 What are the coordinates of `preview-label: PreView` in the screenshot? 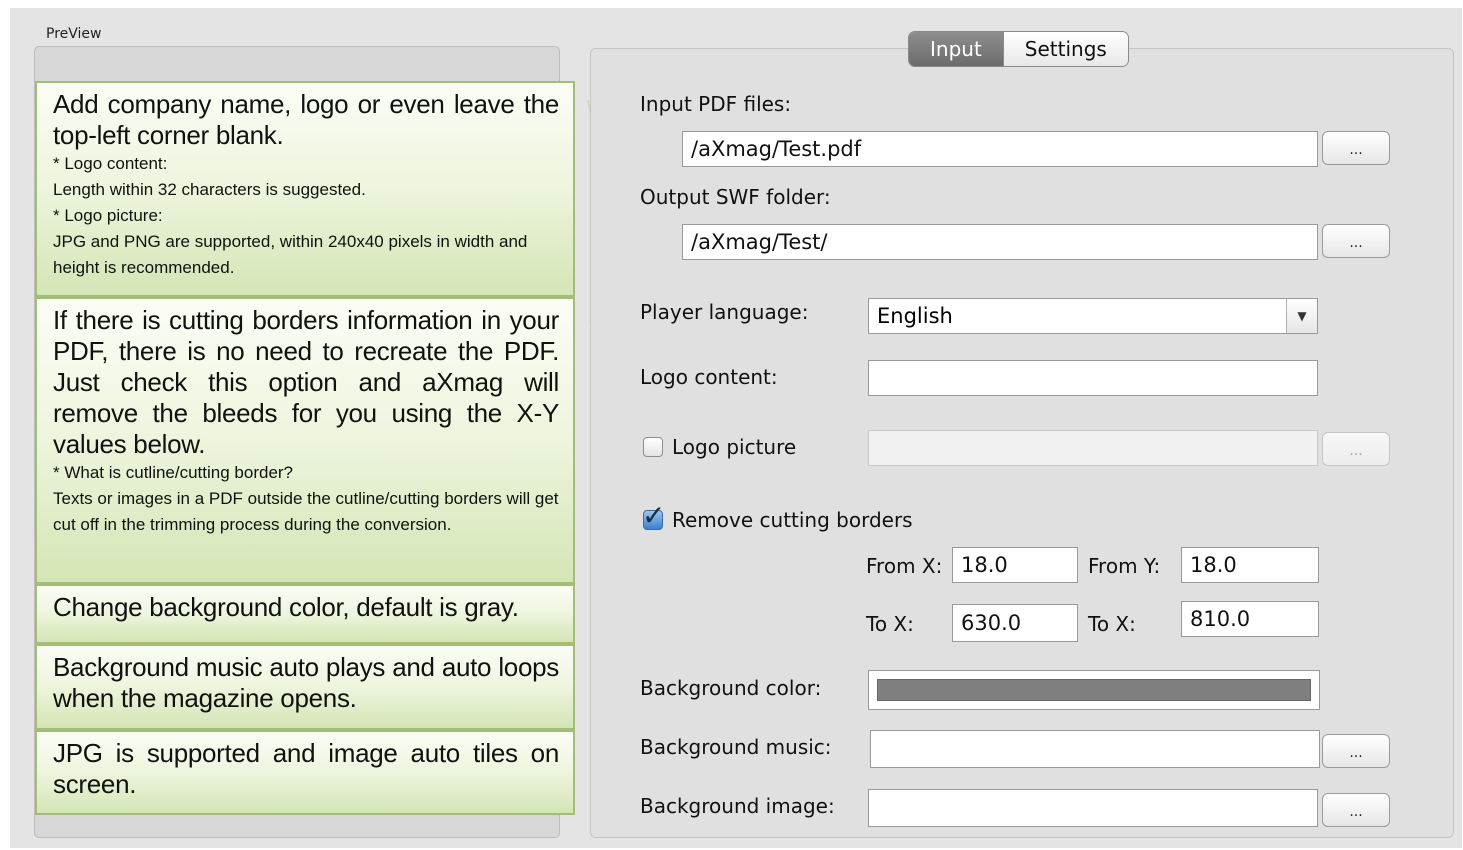 It's located at (74, 34).